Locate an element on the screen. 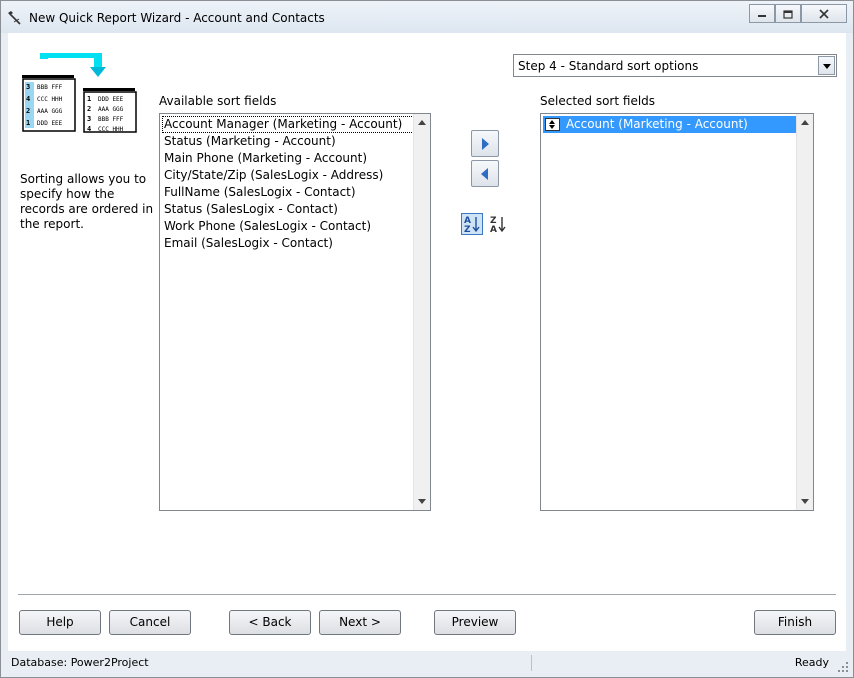 This screenshot has height=678, width=854. back-button: < Back is located at coordinates (270, 622).